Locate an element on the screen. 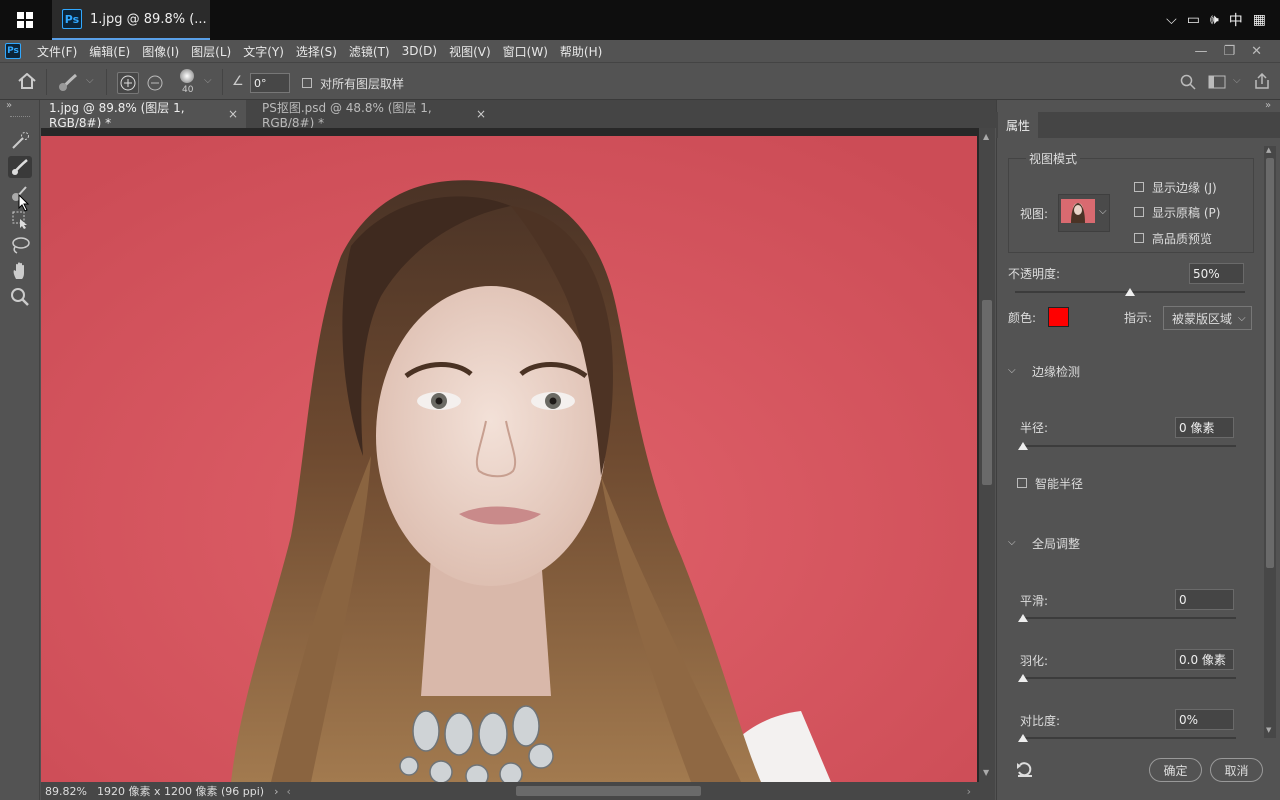 The width and height of the screenshot is (1280, 800). menu-image: 图像(I) is located at coordinates (160, 51).